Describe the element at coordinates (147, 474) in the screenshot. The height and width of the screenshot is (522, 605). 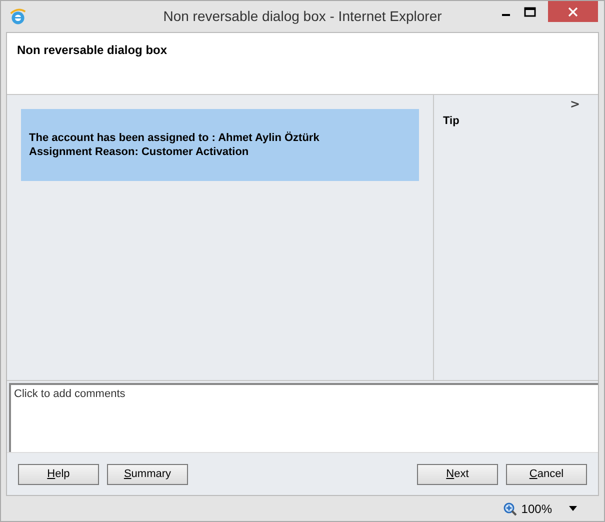
I see `dialog-button: Summary` at that location.